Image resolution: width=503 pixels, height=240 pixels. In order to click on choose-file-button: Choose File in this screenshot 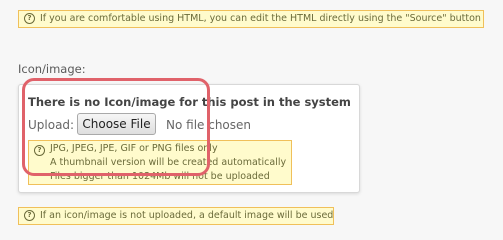, I will do `click(116, 124)`.